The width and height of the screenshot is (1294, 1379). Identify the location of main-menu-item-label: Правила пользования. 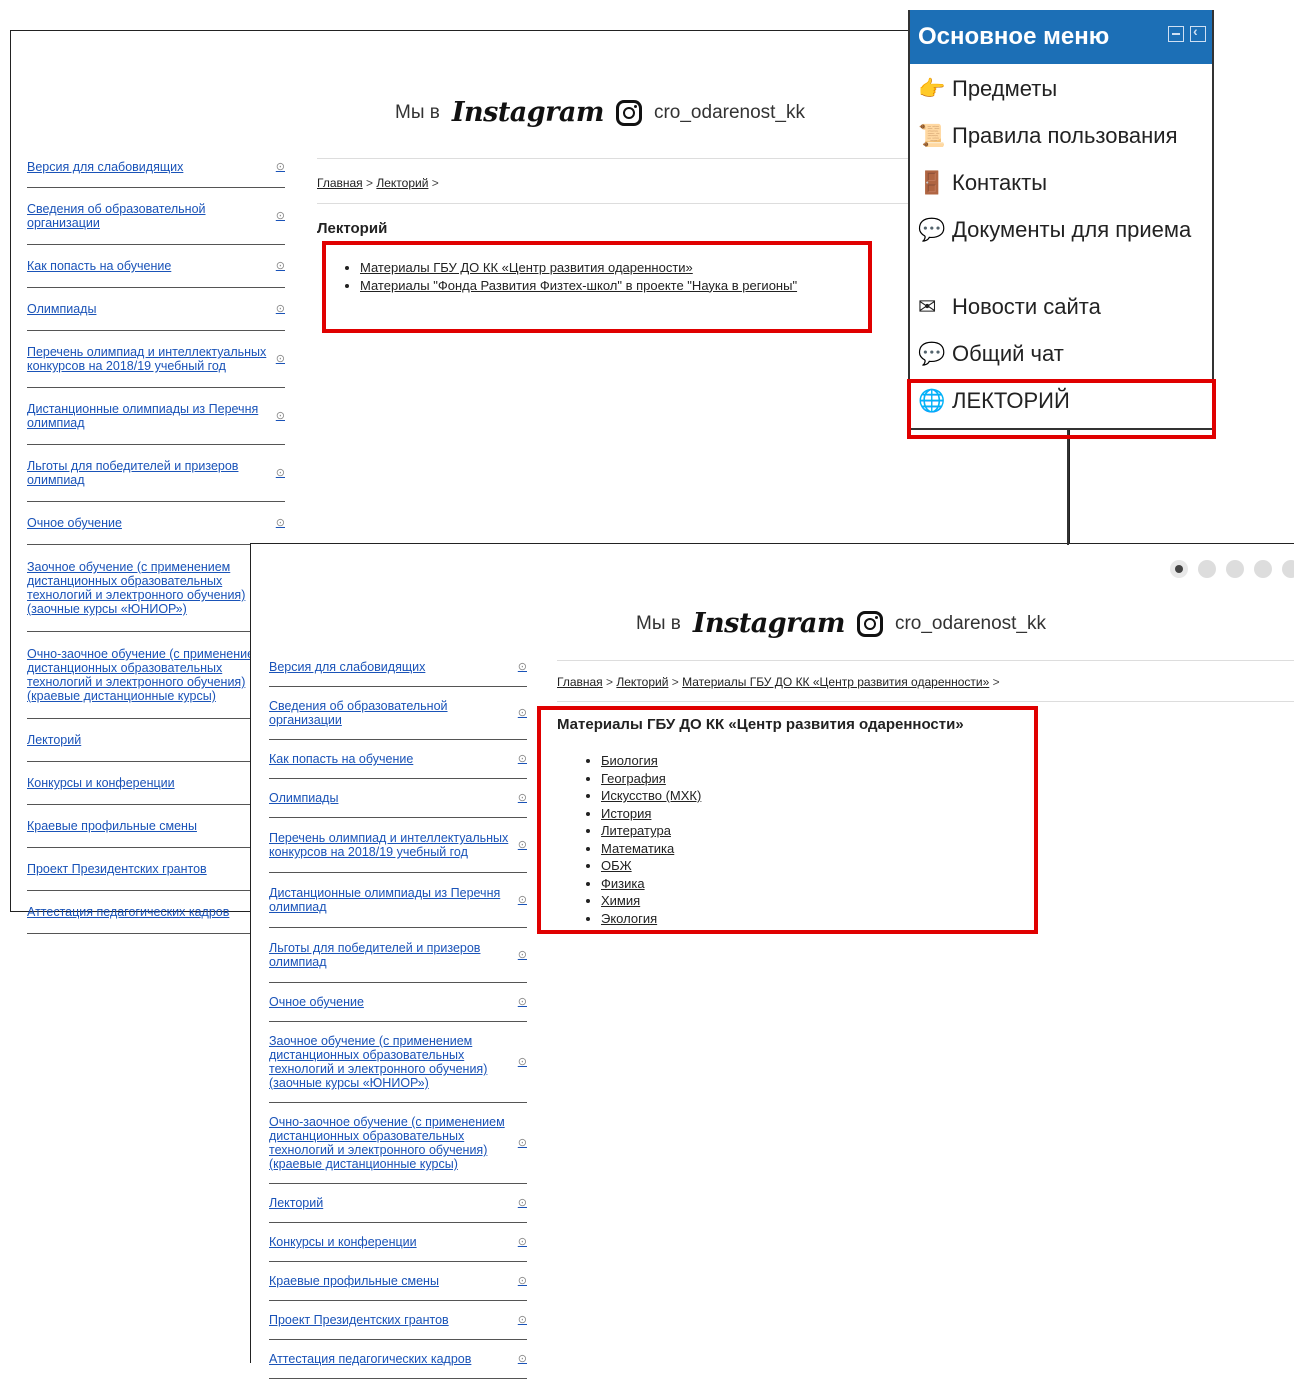
(1065, 135).